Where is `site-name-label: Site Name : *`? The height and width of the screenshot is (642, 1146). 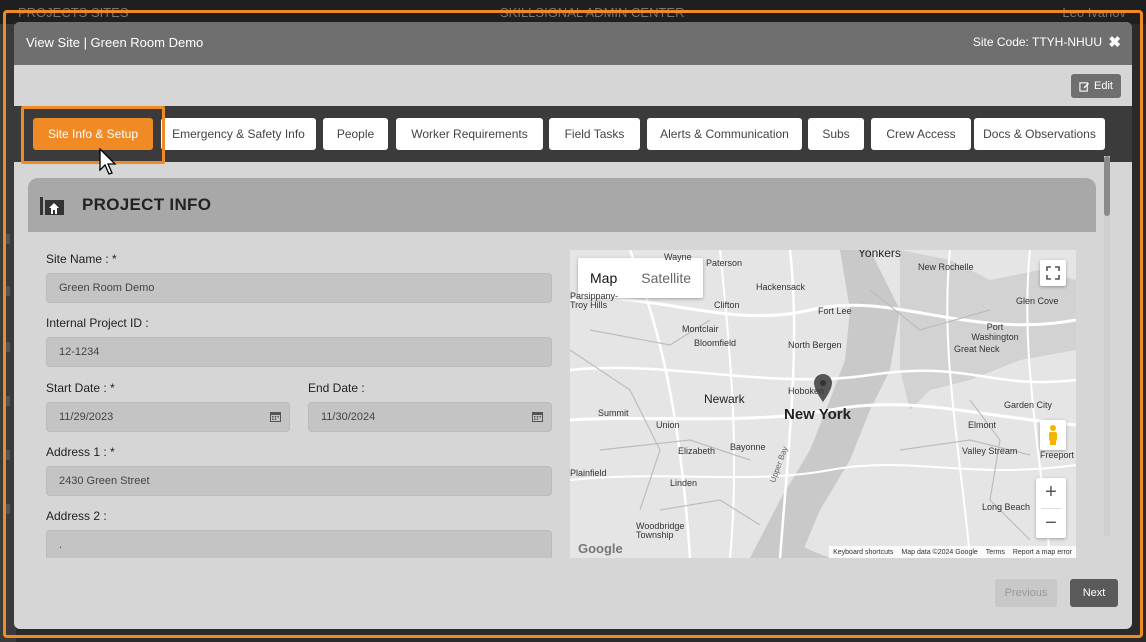
site-name-label: Site Name : * is located at coordinates (81, 259).